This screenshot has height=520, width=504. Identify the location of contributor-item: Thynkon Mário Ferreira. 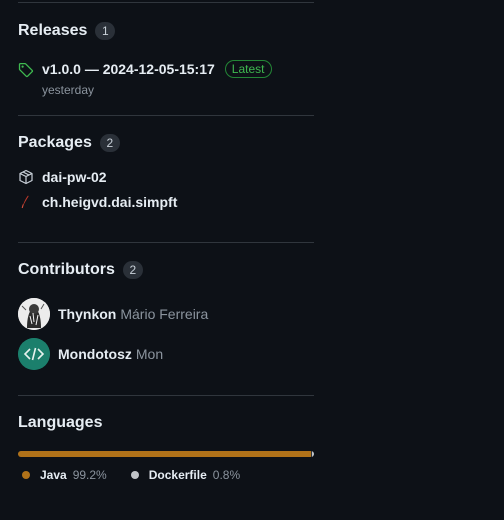
(166, 314).